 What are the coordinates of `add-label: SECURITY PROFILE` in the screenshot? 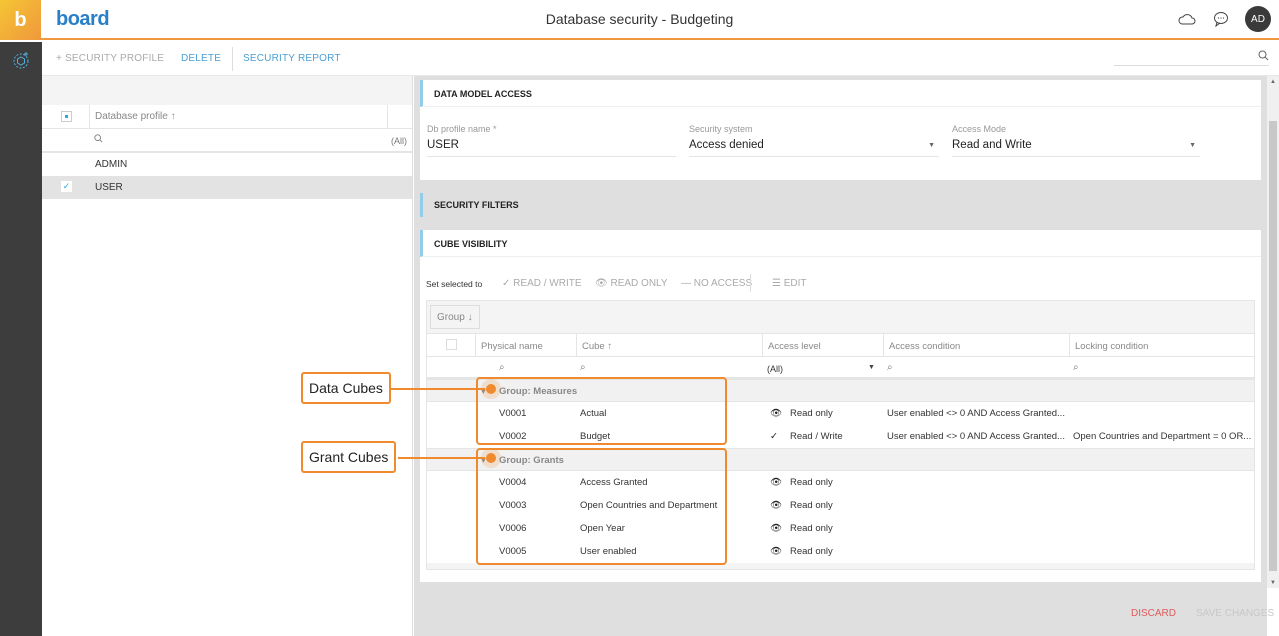 It's located at (115, 58).